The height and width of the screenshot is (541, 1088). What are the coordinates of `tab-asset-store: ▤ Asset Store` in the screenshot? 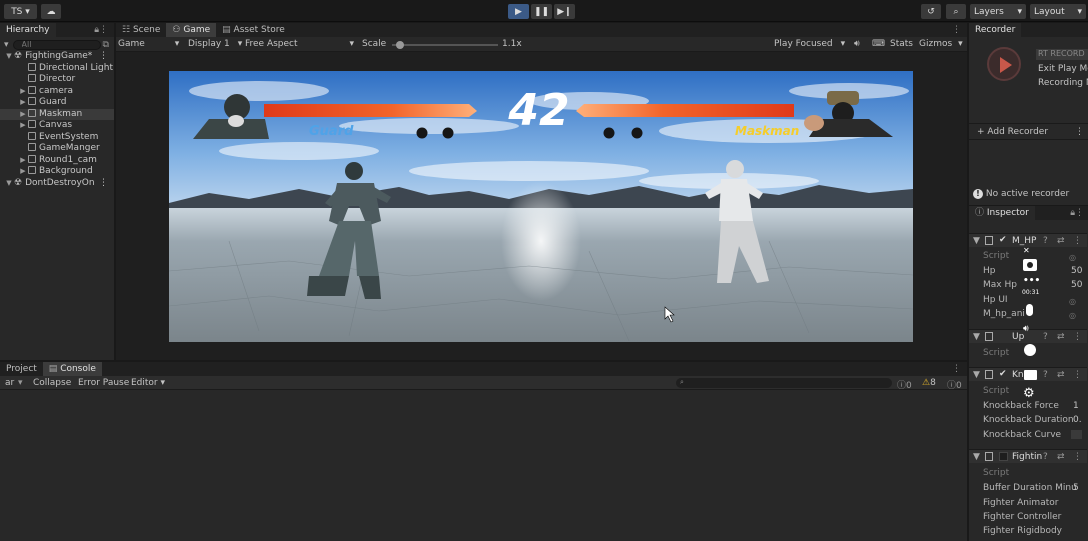 It's located at (253, 30).